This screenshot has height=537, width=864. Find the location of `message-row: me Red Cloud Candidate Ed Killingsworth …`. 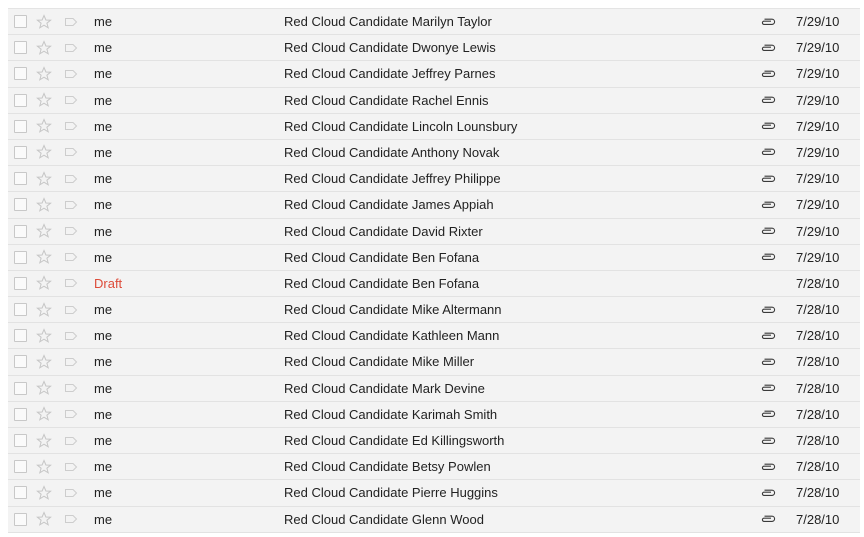

message-row: me Red Cloud Candidate Ed Killingsworth … is located at coordinates (434, 441).